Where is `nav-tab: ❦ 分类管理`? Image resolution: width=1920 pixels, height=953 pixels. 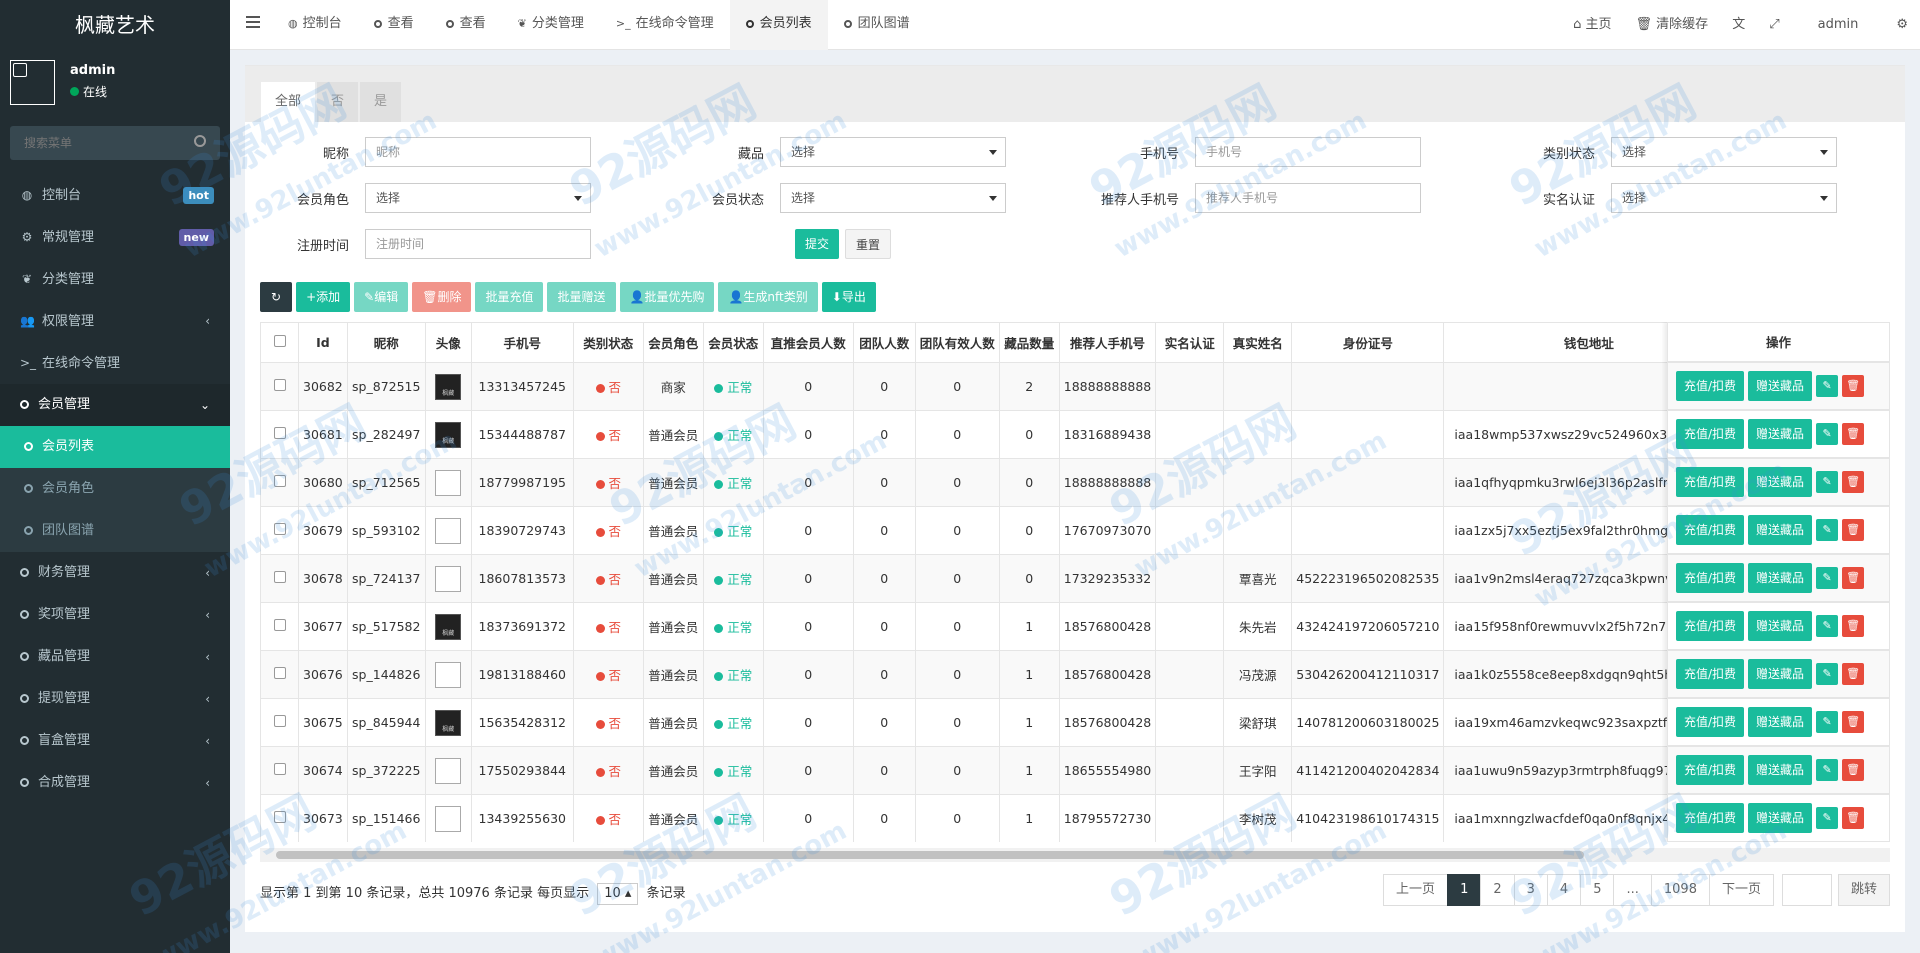 nav-tab: ❦ 分类管理 is located at coordinates (551, 25).